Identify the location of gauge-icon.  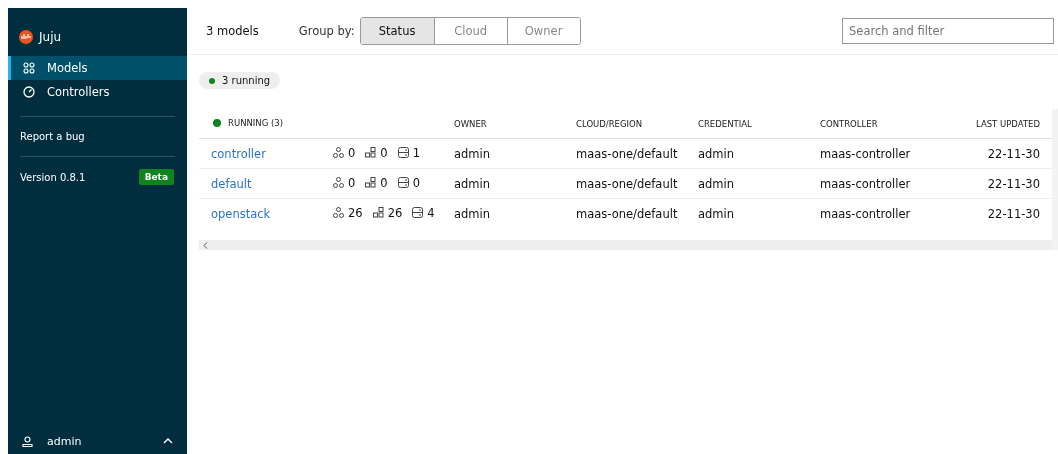
(29, 92).